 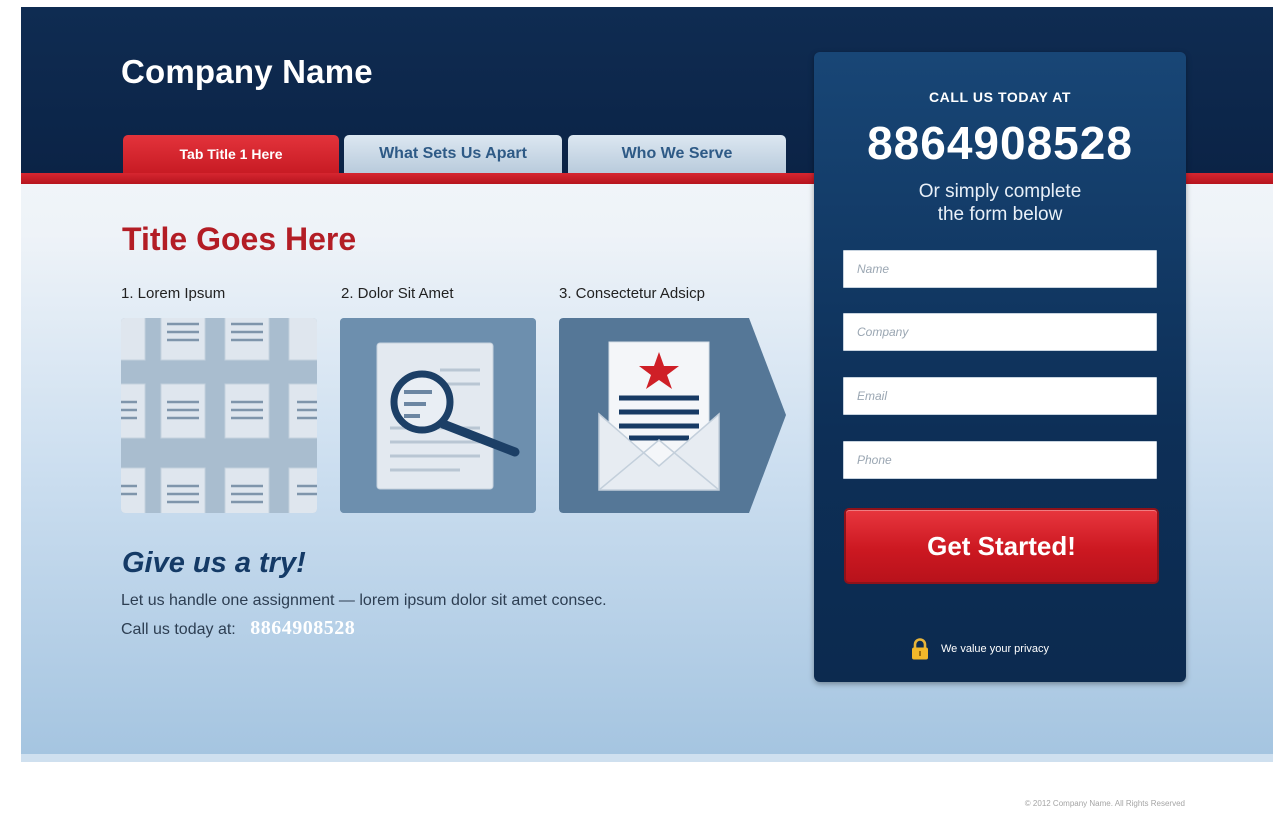 I want to click on phone-field, so click(x=1000, y=460).